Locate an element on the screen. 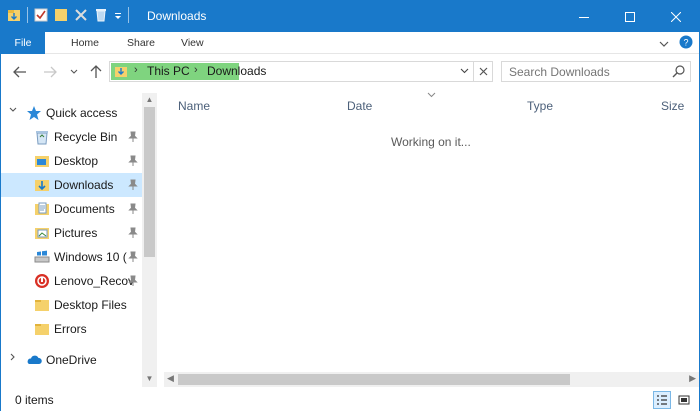  scroll-right-arrow-icon: ▶ is located at coordinates (692, 378).